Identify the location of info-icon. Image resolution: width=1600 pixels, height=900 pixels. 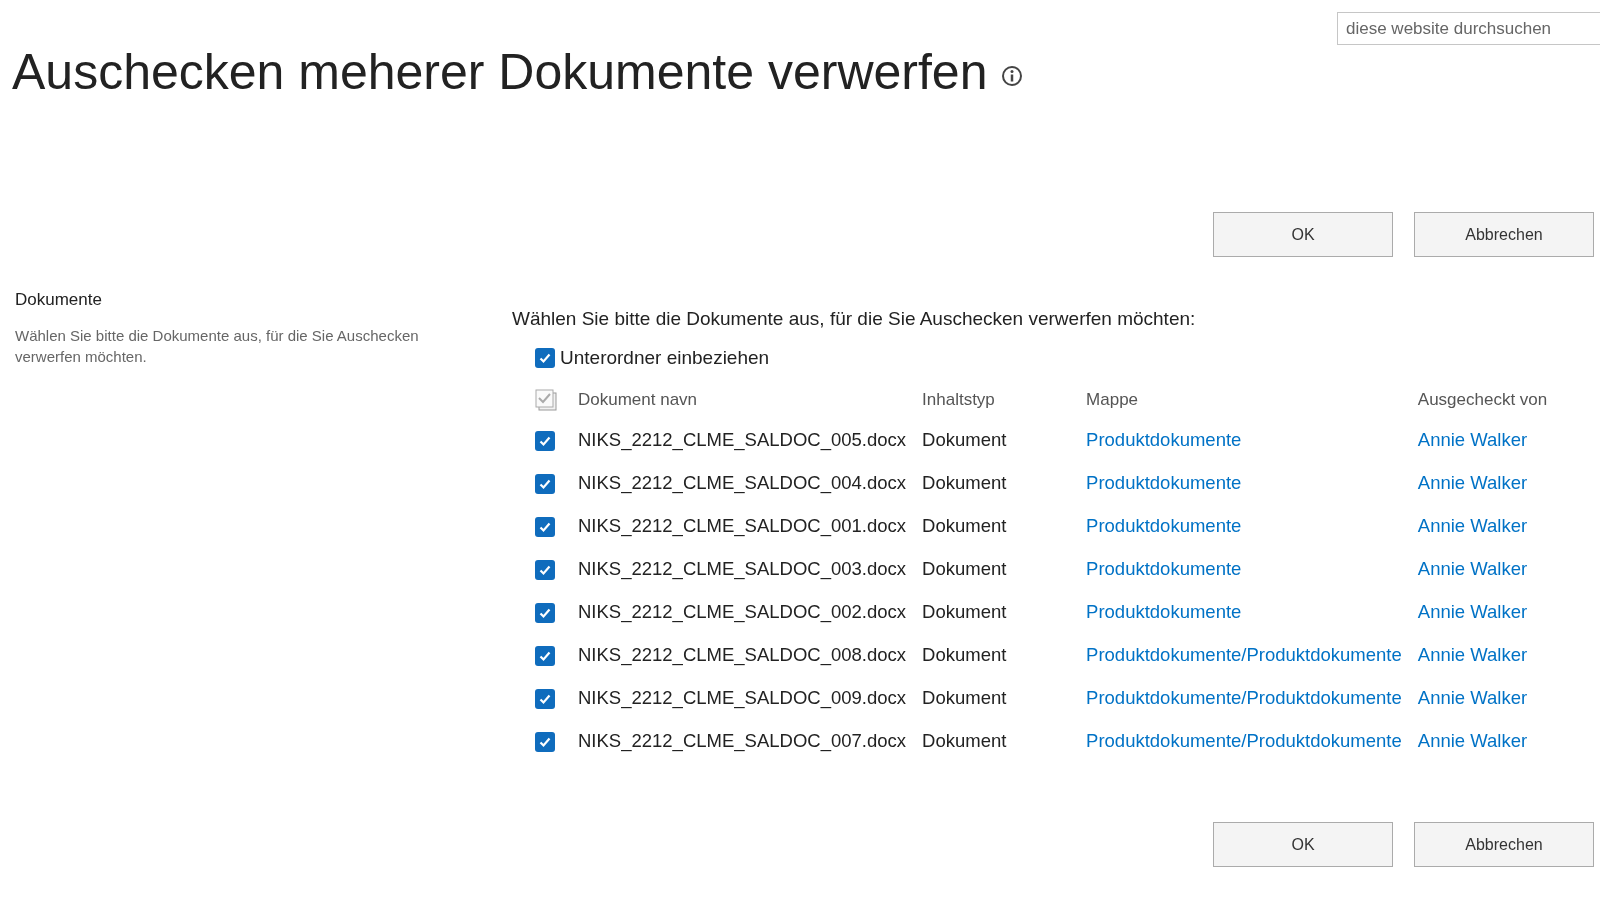
(1012, 76).